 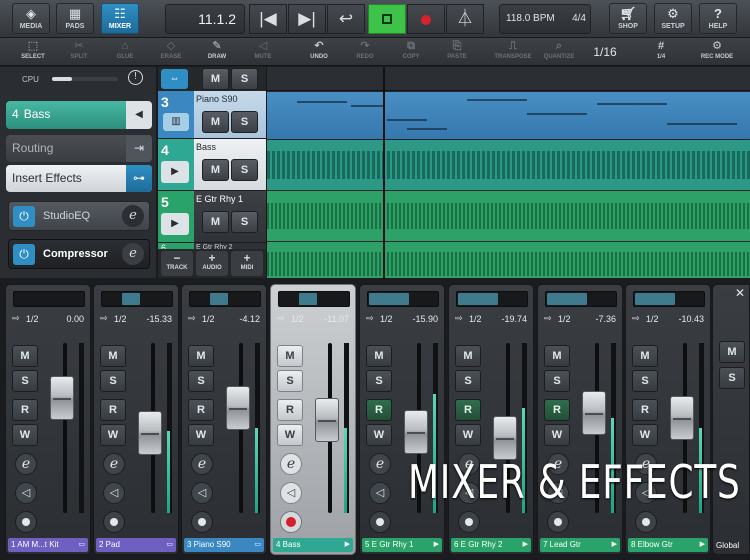 I want to click on channel-name-bar: 4 Bass ▶, so click(x=313, y=545).